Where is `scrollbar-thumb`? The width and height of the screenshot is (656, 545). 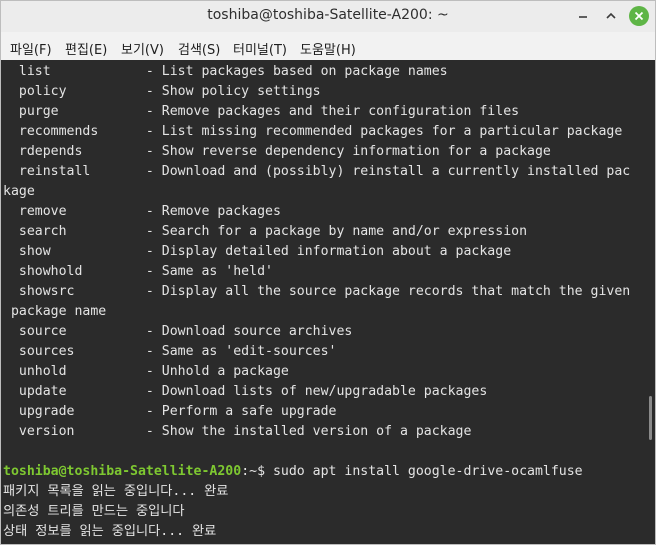 scrollbar-thumb is located at coordinates (650, 418).